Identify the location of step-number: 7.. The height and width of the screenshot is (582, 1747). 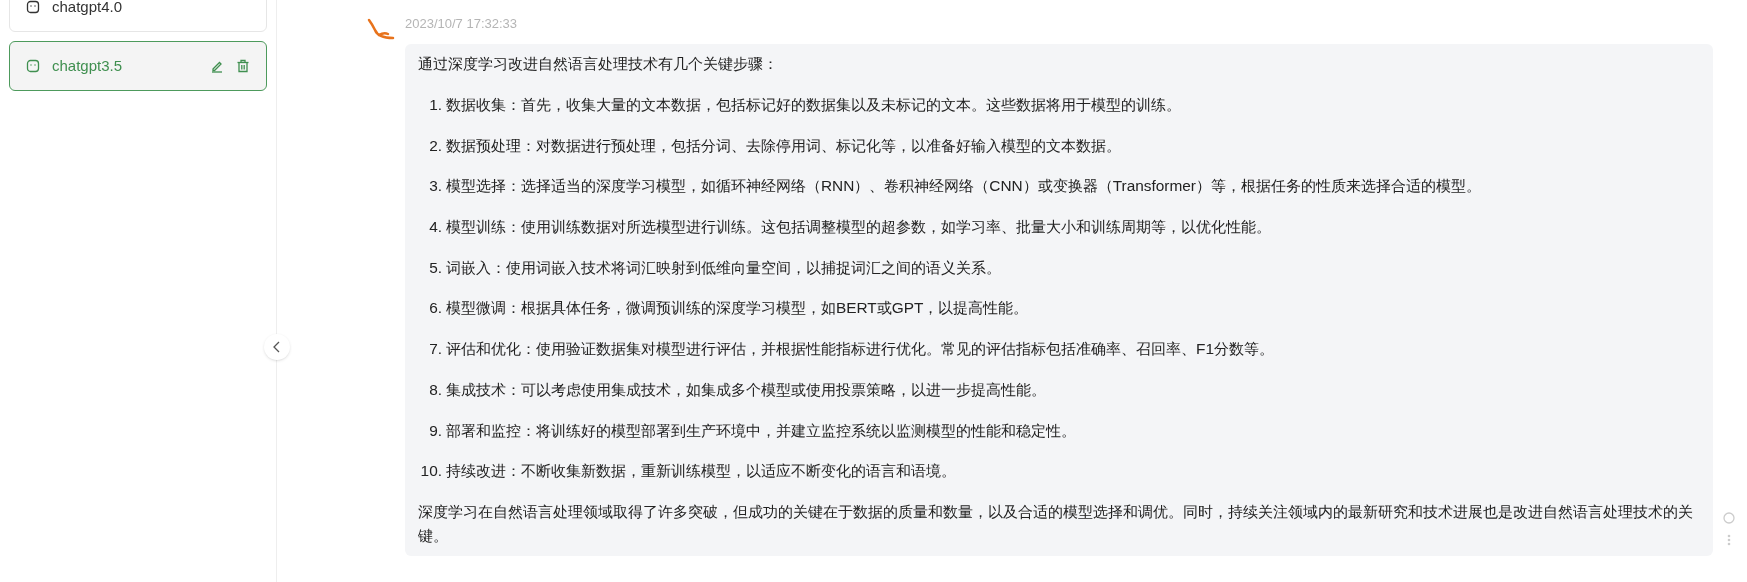
(435, 349).